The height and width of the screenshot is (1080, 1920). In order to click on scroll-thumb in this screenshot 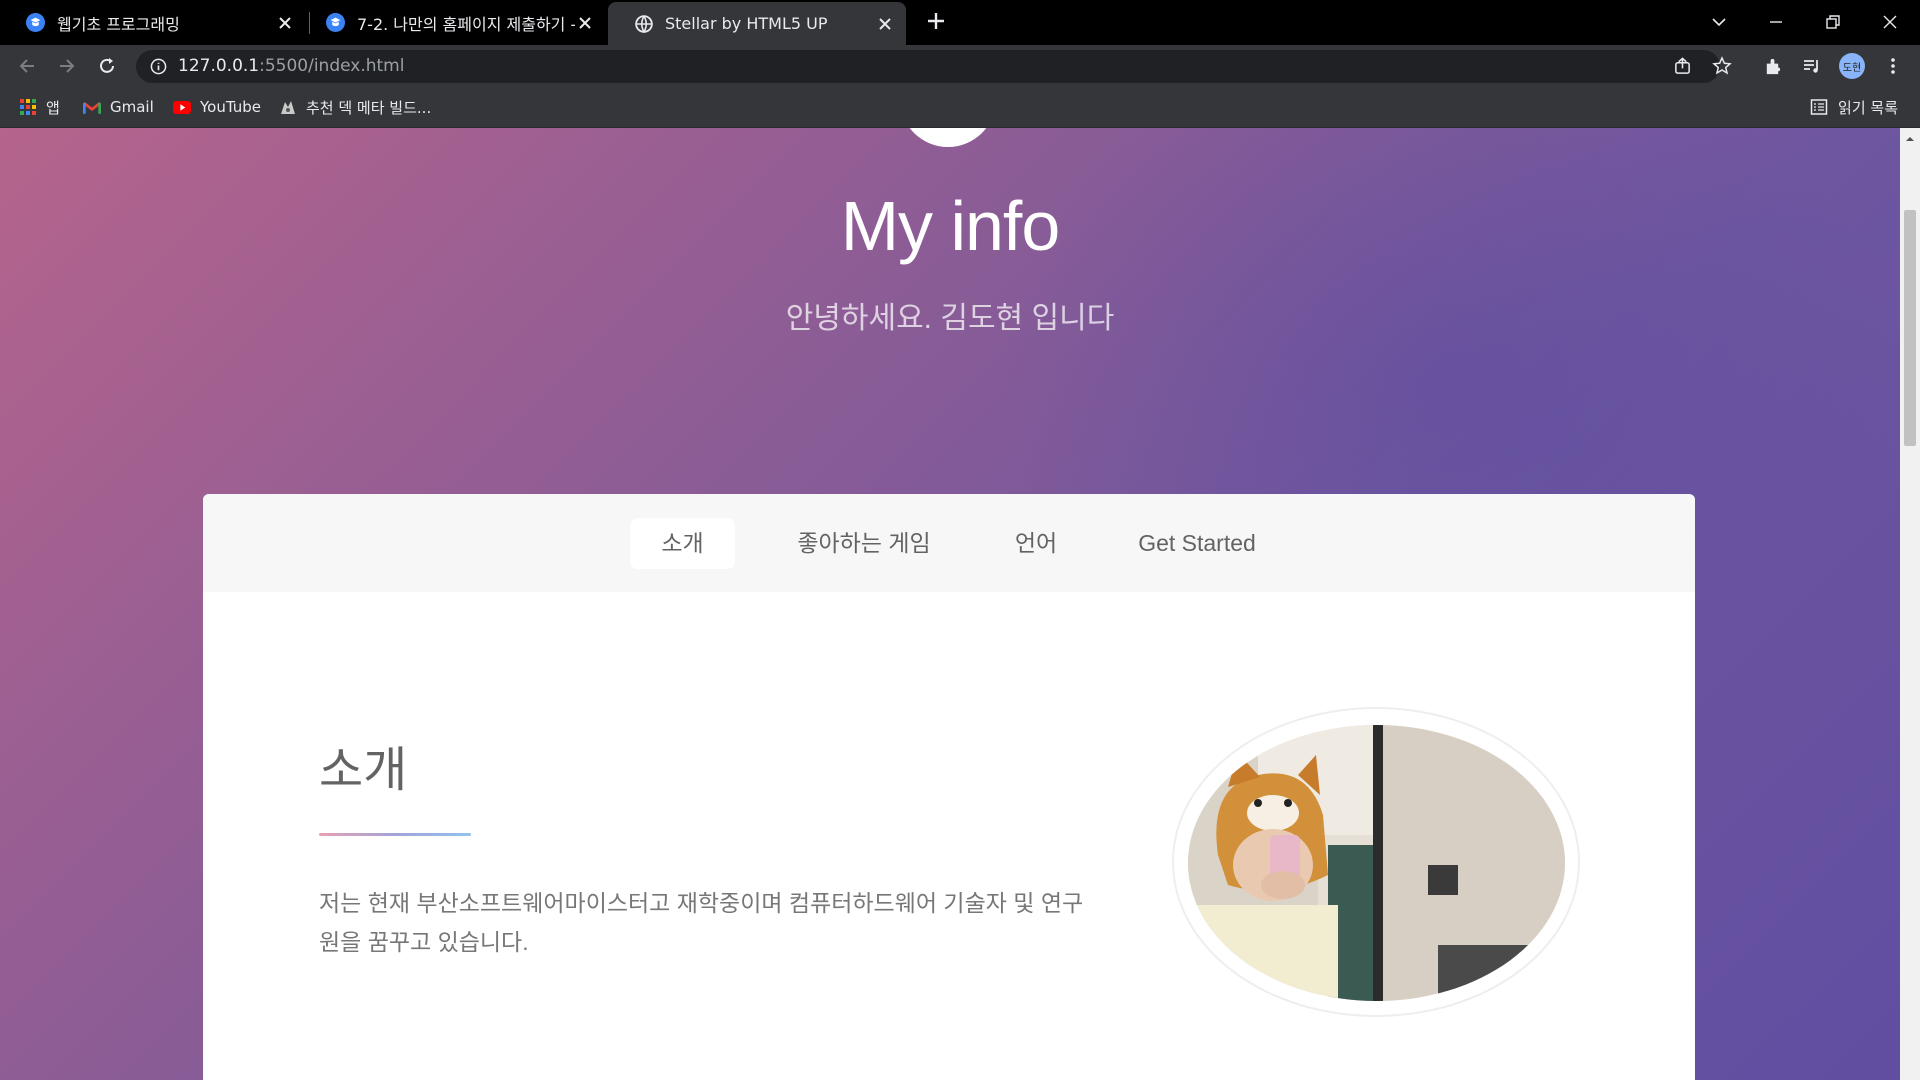, I will do `click(1910, 328)`.